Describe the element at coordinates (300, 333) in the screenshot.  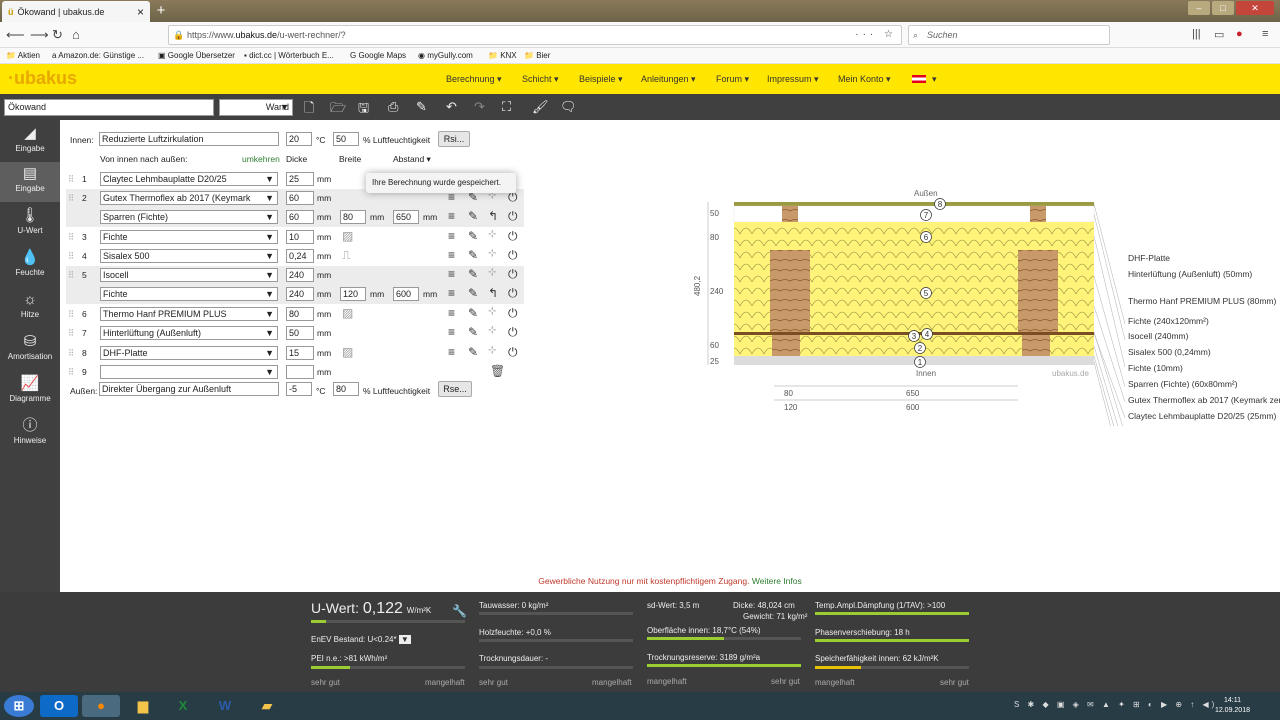
I see `thickness-input: 50` at that location.